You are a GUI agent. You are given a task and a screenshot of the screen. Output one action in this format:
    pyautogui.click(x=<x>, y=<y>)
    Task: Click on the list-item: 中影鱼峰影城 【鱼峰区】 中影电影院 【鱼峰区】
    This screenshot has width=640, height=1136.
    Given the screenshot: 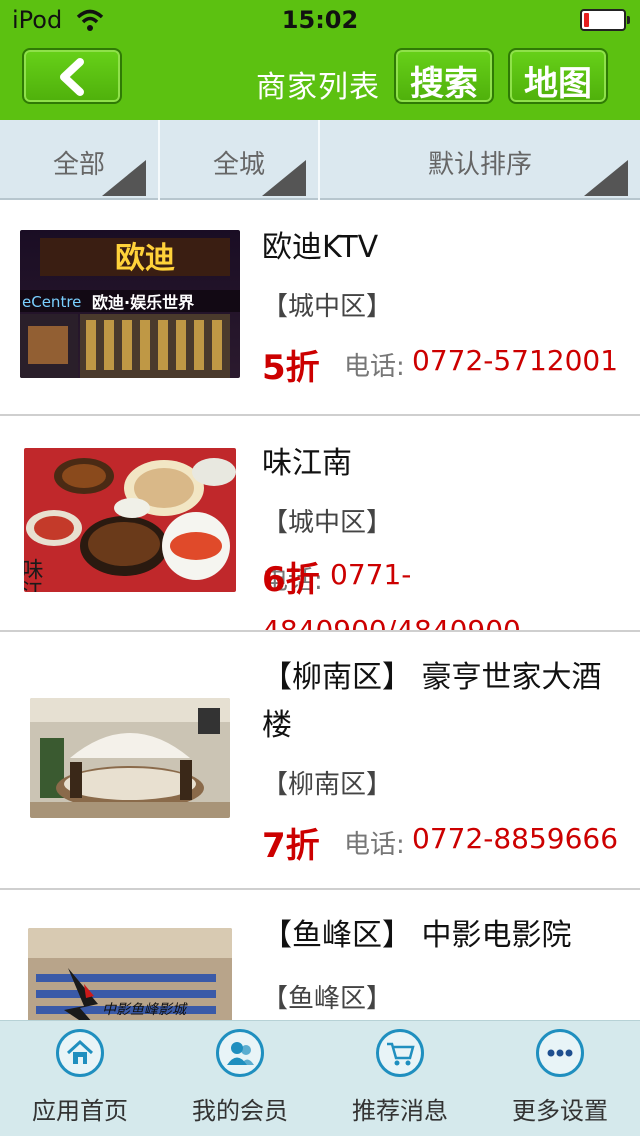 What is the action you would take?
    pyautogui.click(x=320, y=955)
    